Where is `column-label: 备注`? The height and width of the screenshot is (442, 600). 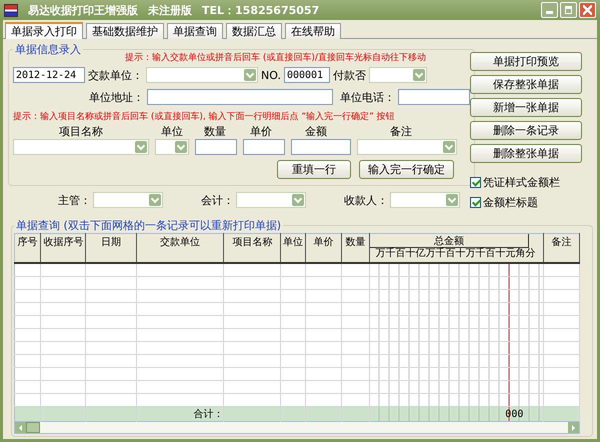
column-label: 备注 is located at coordinates (401, 131).